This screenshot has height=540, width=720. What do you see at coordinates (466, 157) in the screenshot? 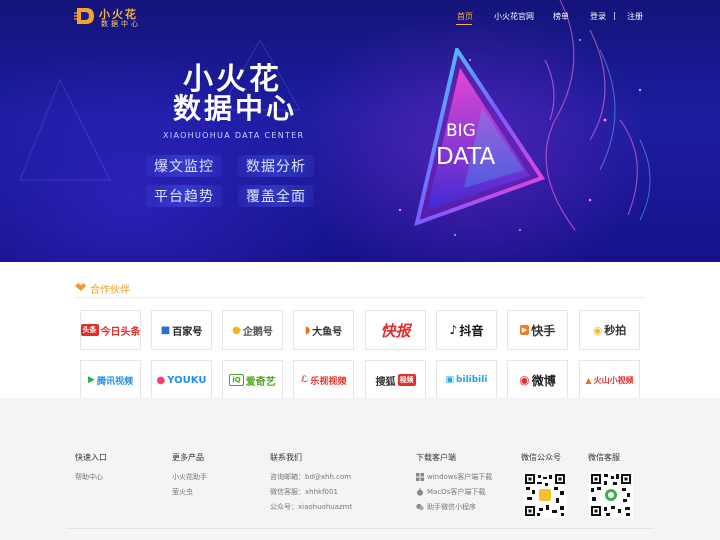
I see `data-label: DATA` at bounding box center [466, 157].